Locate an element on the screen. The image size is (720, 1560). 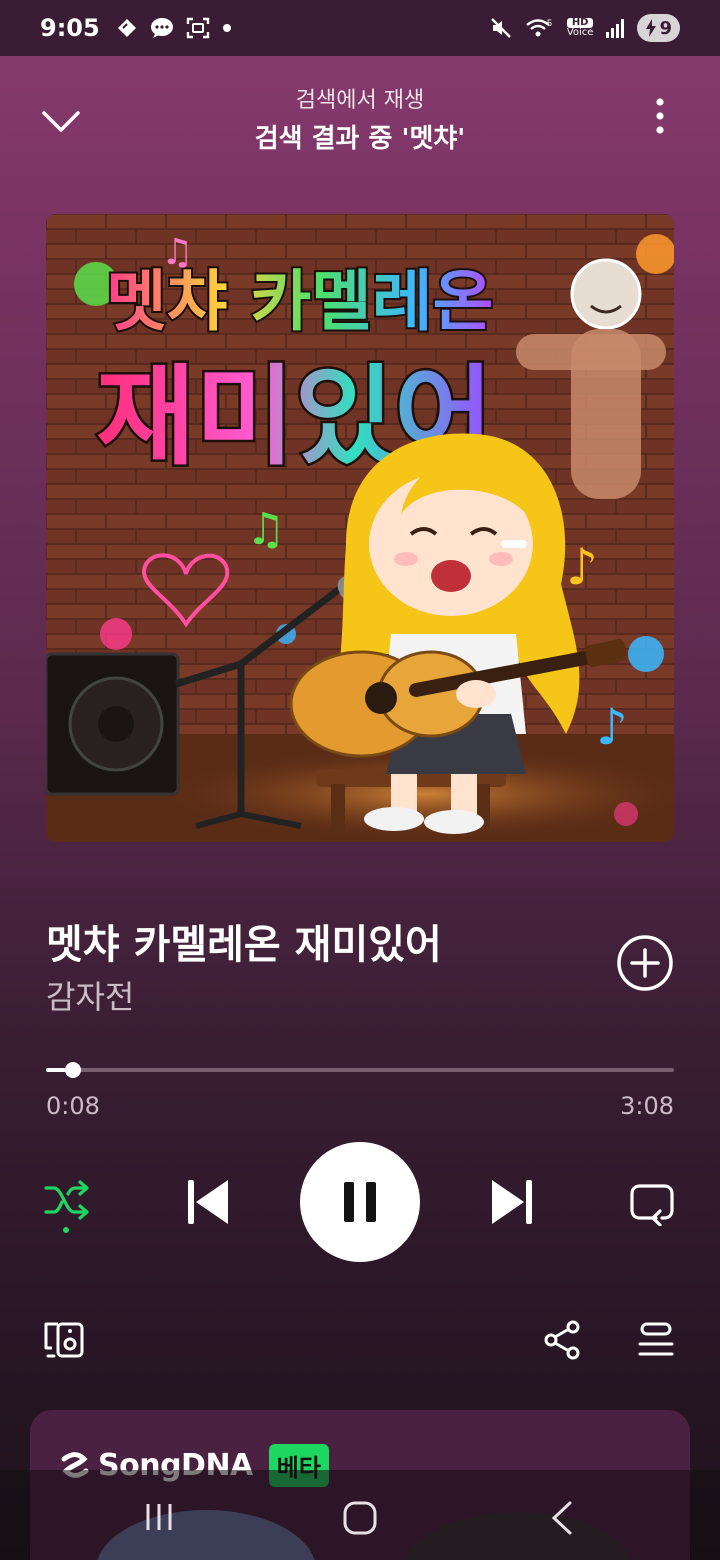
queue-icon is located at coordinates (656, 1340).